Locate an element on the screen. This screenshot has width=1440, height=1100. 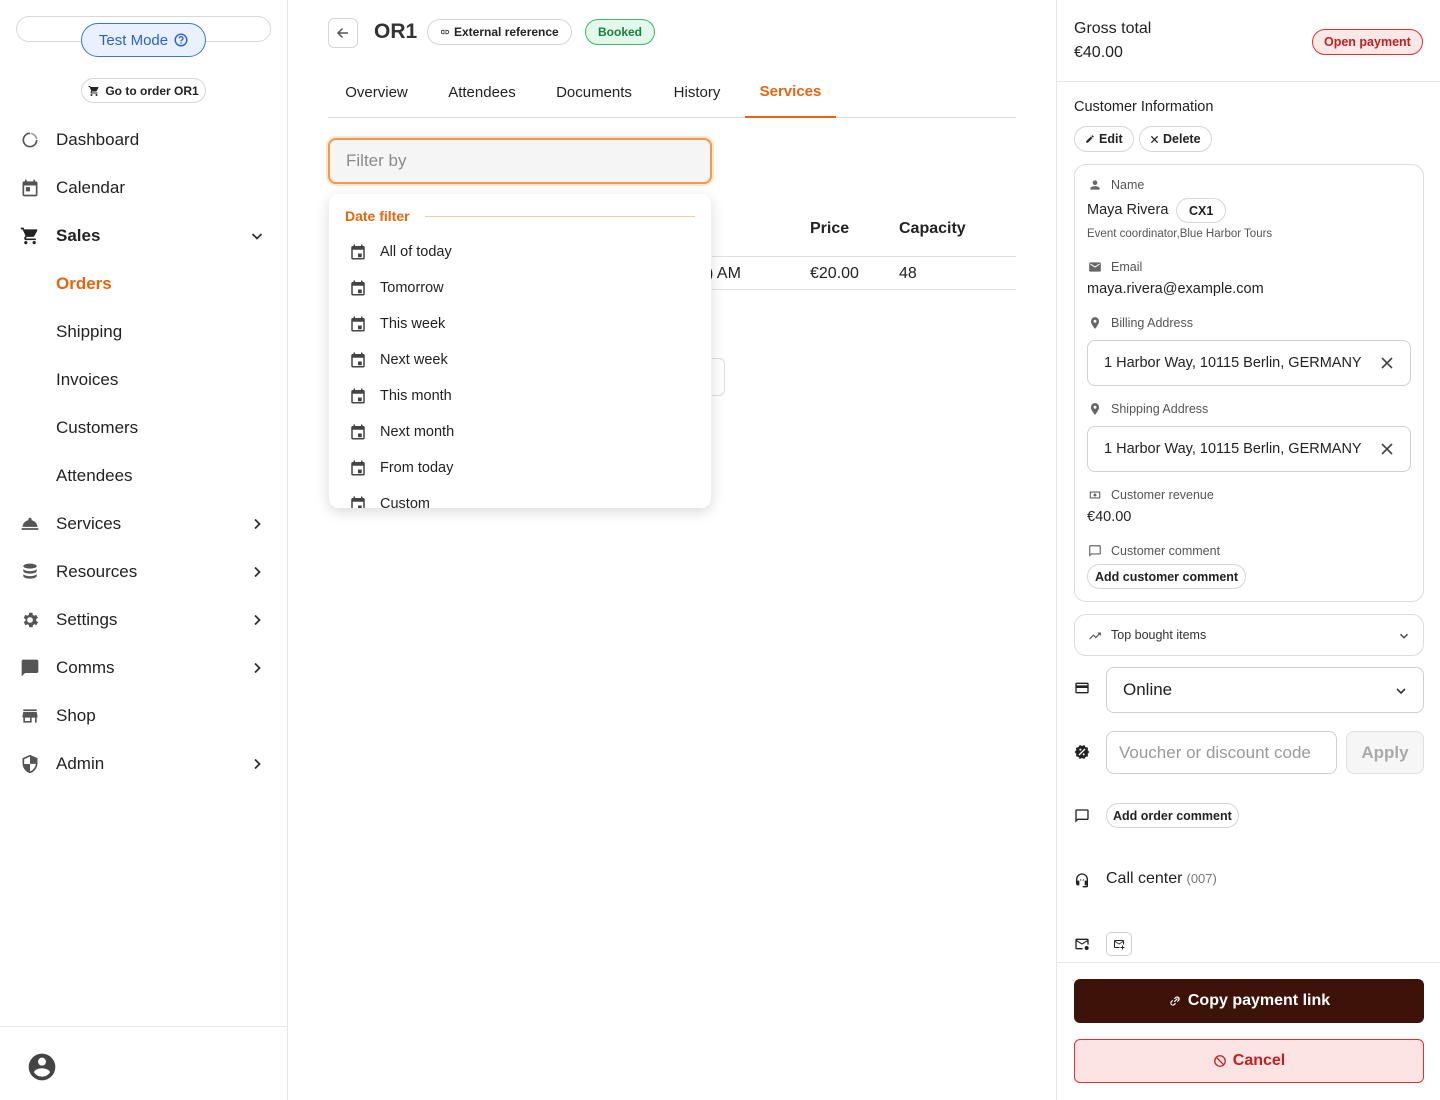
sidebar-item-invoices: Invoices is located at coordinates (144, 380).